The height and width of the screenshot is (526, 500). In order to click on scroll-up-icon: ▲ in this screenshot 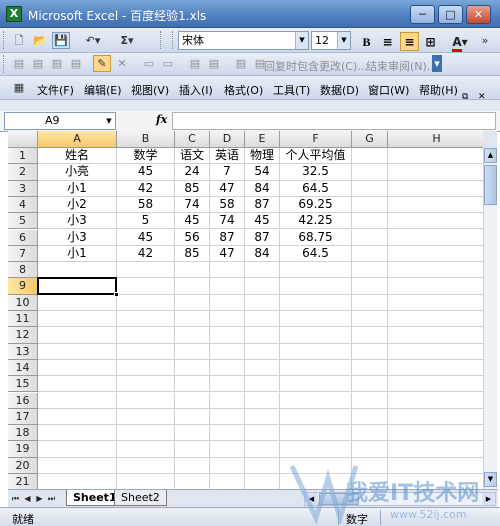, I will do `click(490, 155)`.